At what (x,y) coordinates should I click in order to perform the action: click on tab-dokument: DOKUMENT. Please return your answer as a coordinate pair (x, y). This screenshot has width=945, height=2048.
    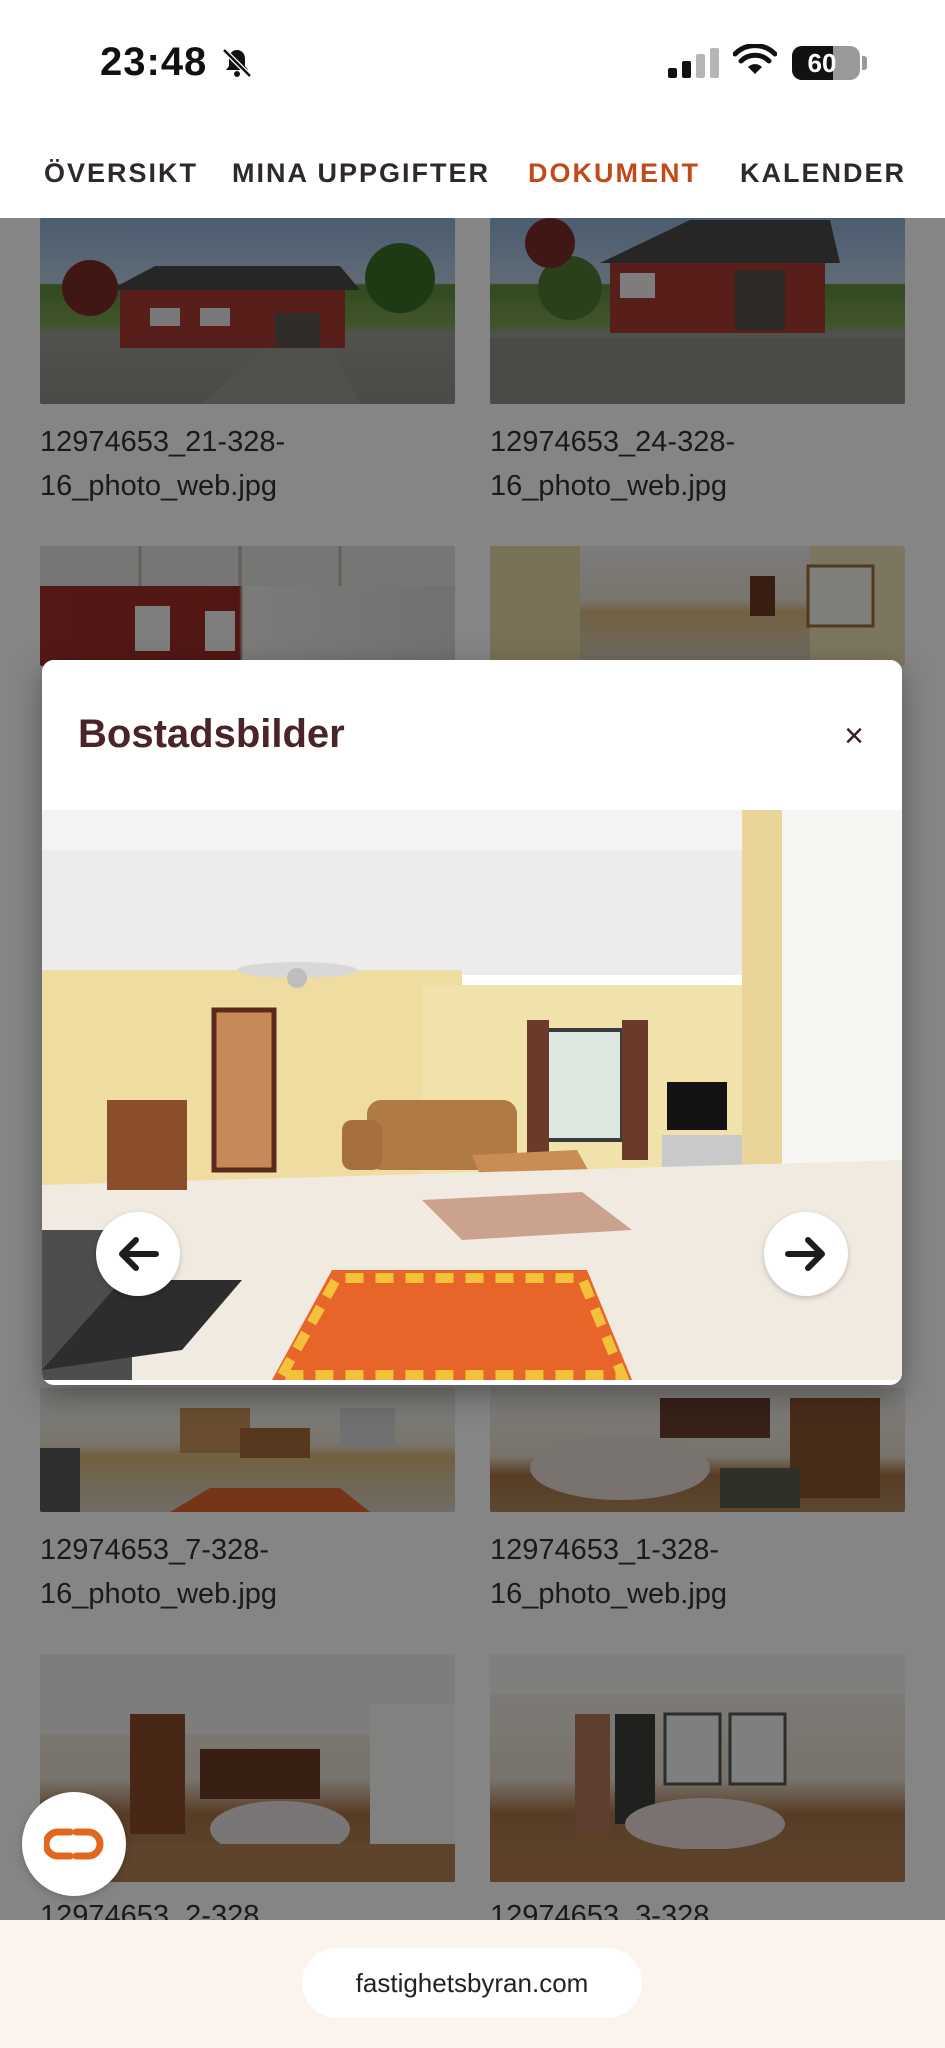
    Looking at the image, I should click on (614, 173).